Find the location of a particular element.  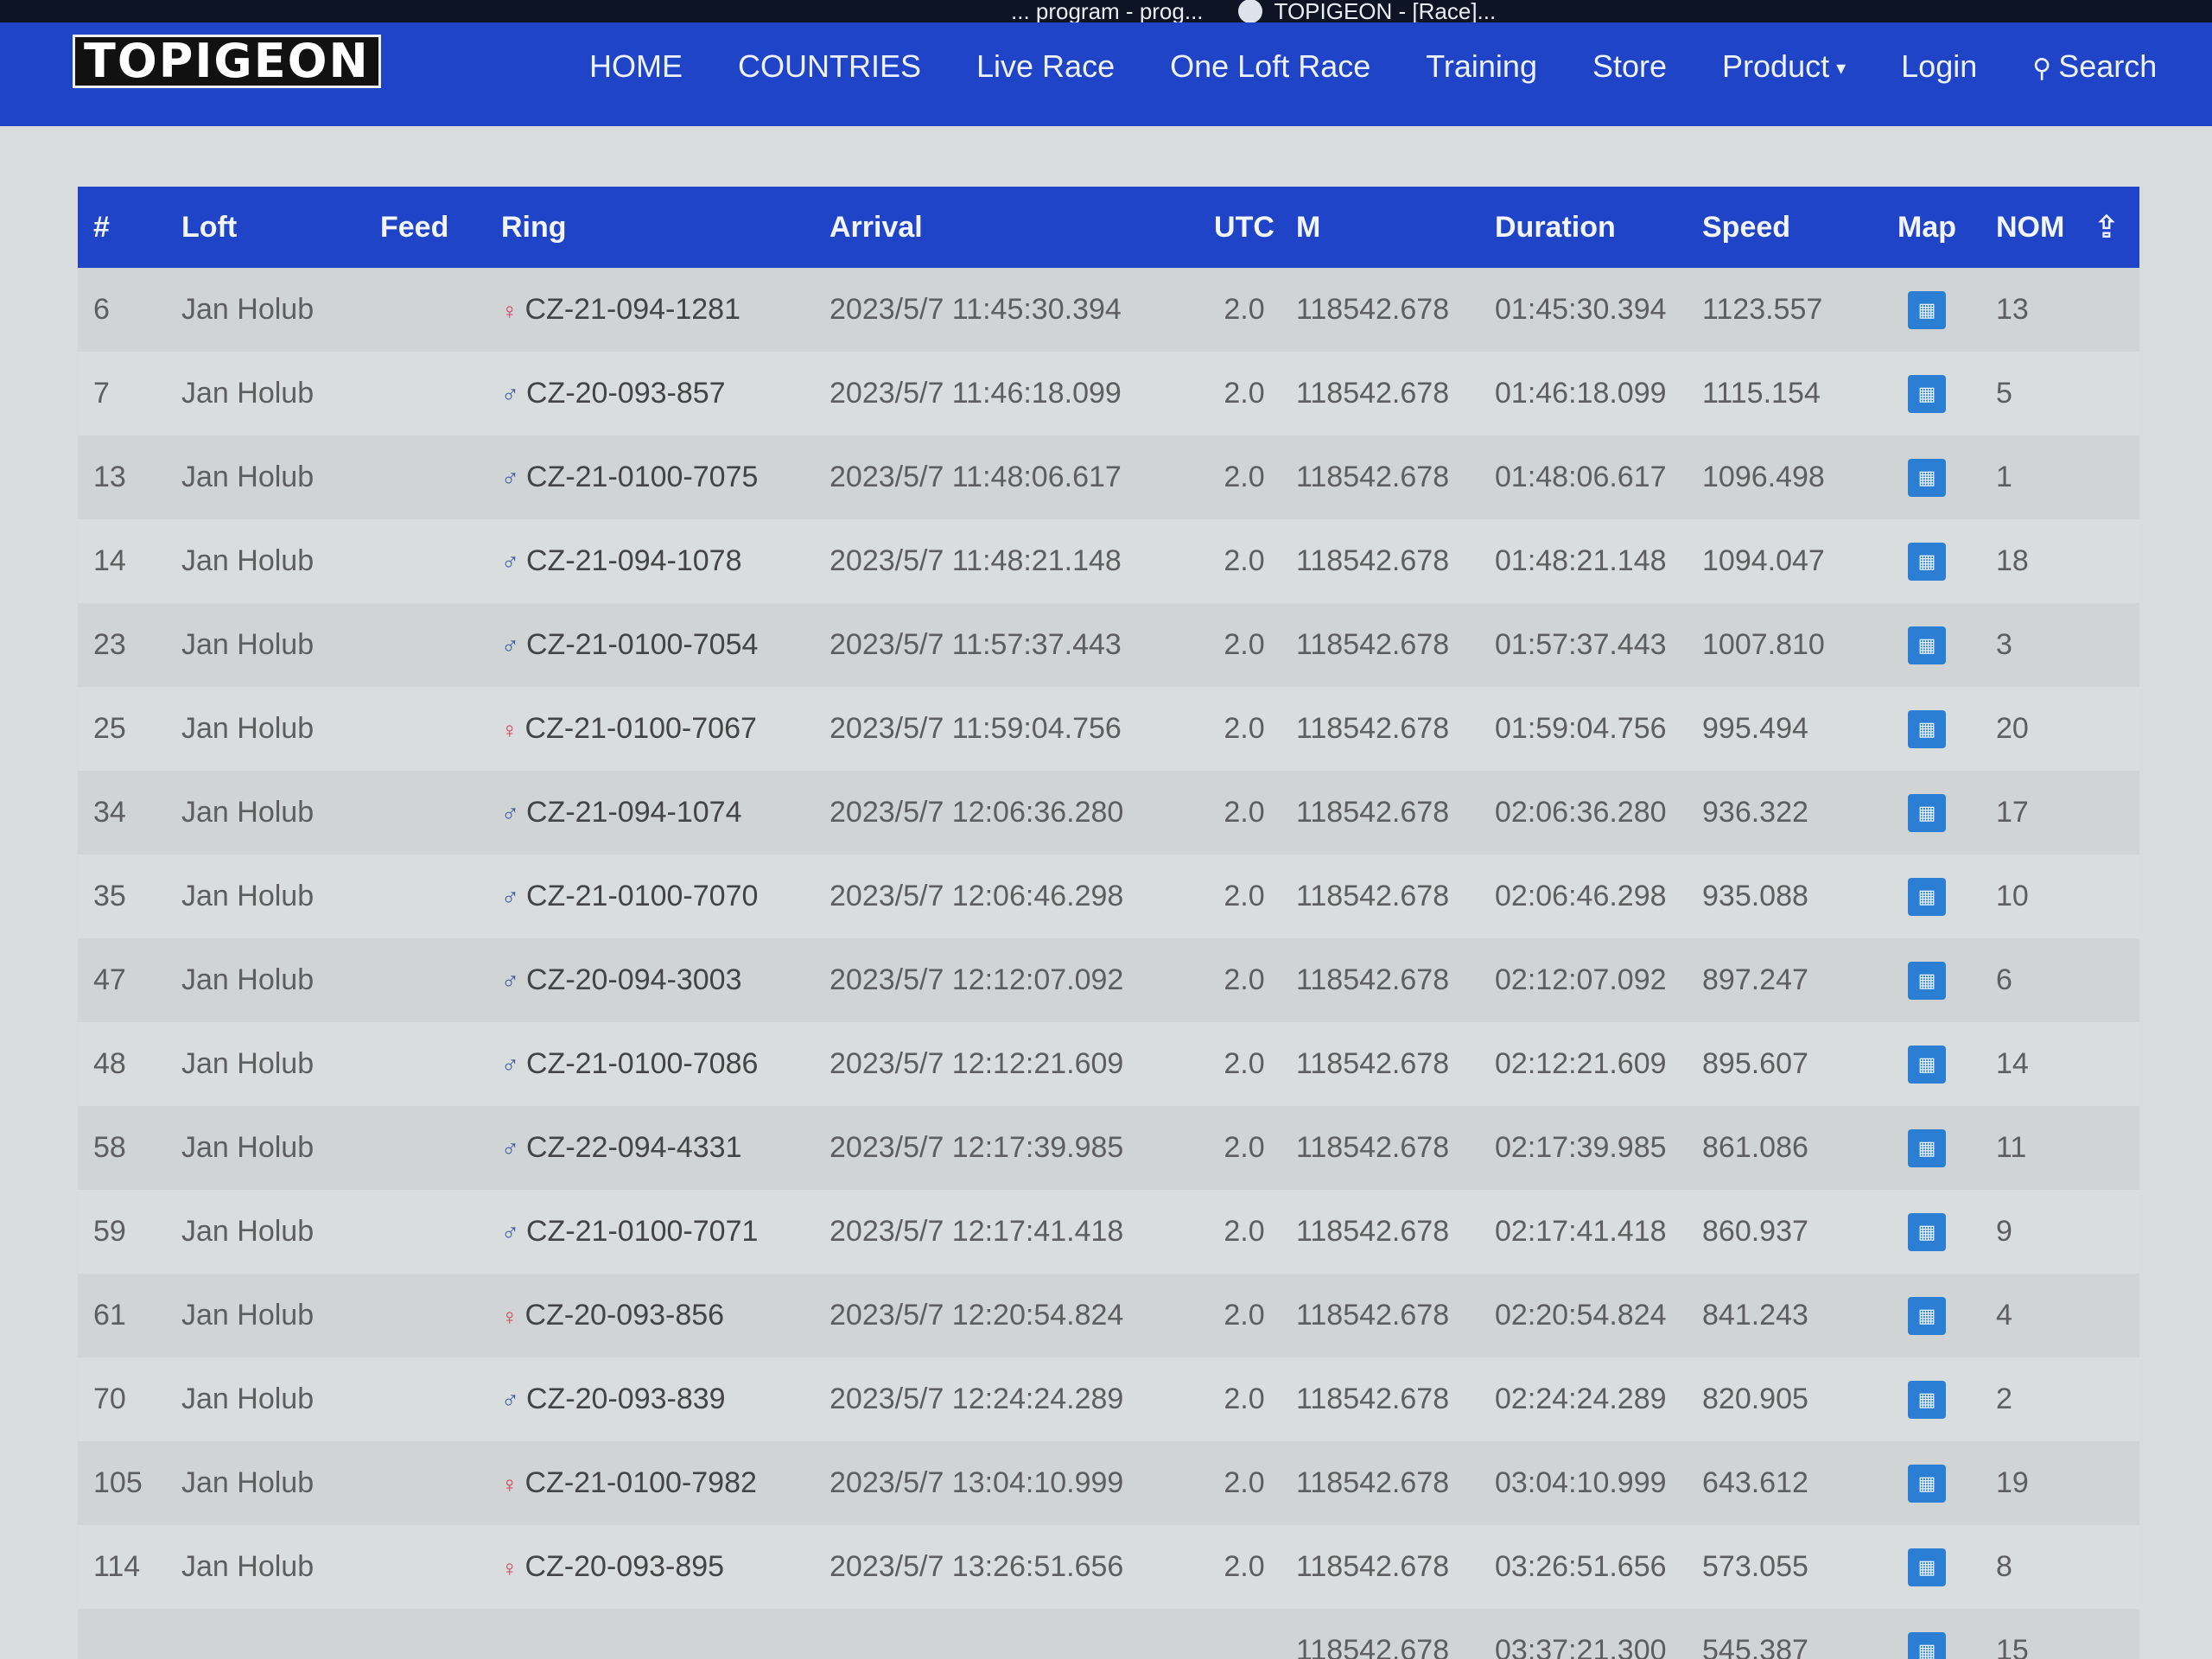

ring-number: CZ-21-094-1281 is located at coordinates (633, 309).